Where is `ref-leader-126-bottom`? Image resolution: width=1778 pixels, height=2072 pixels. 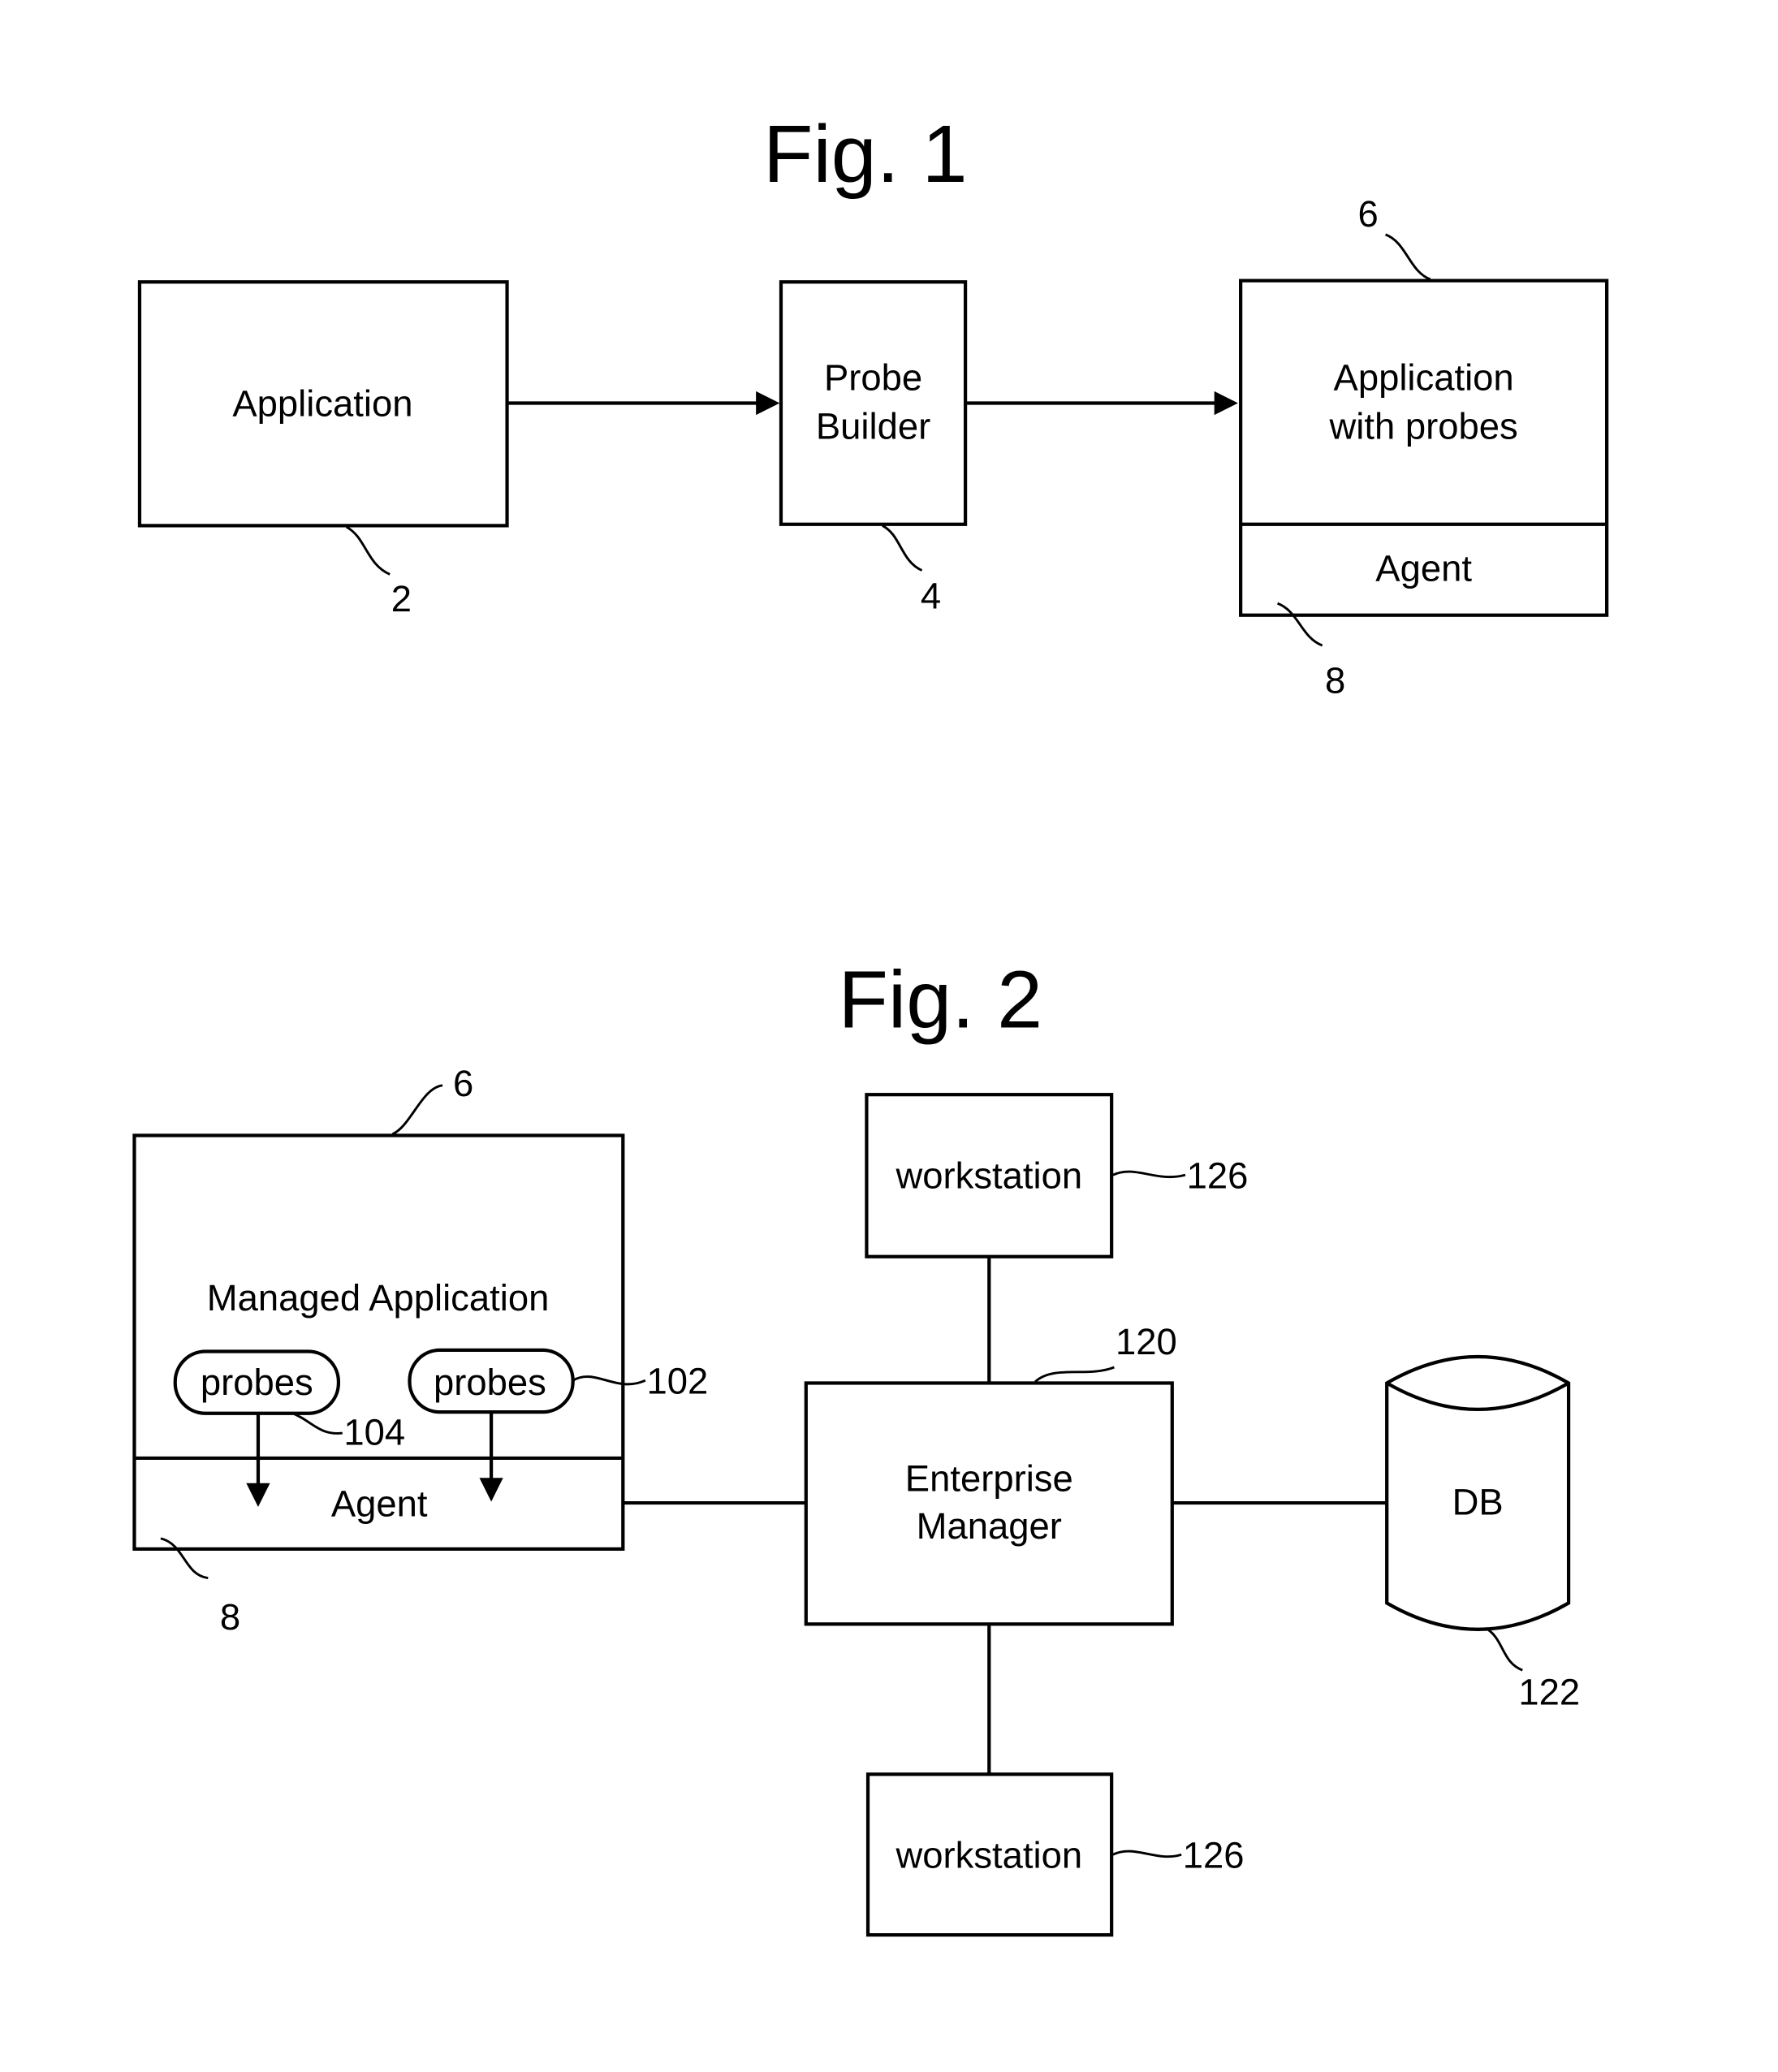 ref-leader-126-bottom is located at coordinates (1147, 1854).